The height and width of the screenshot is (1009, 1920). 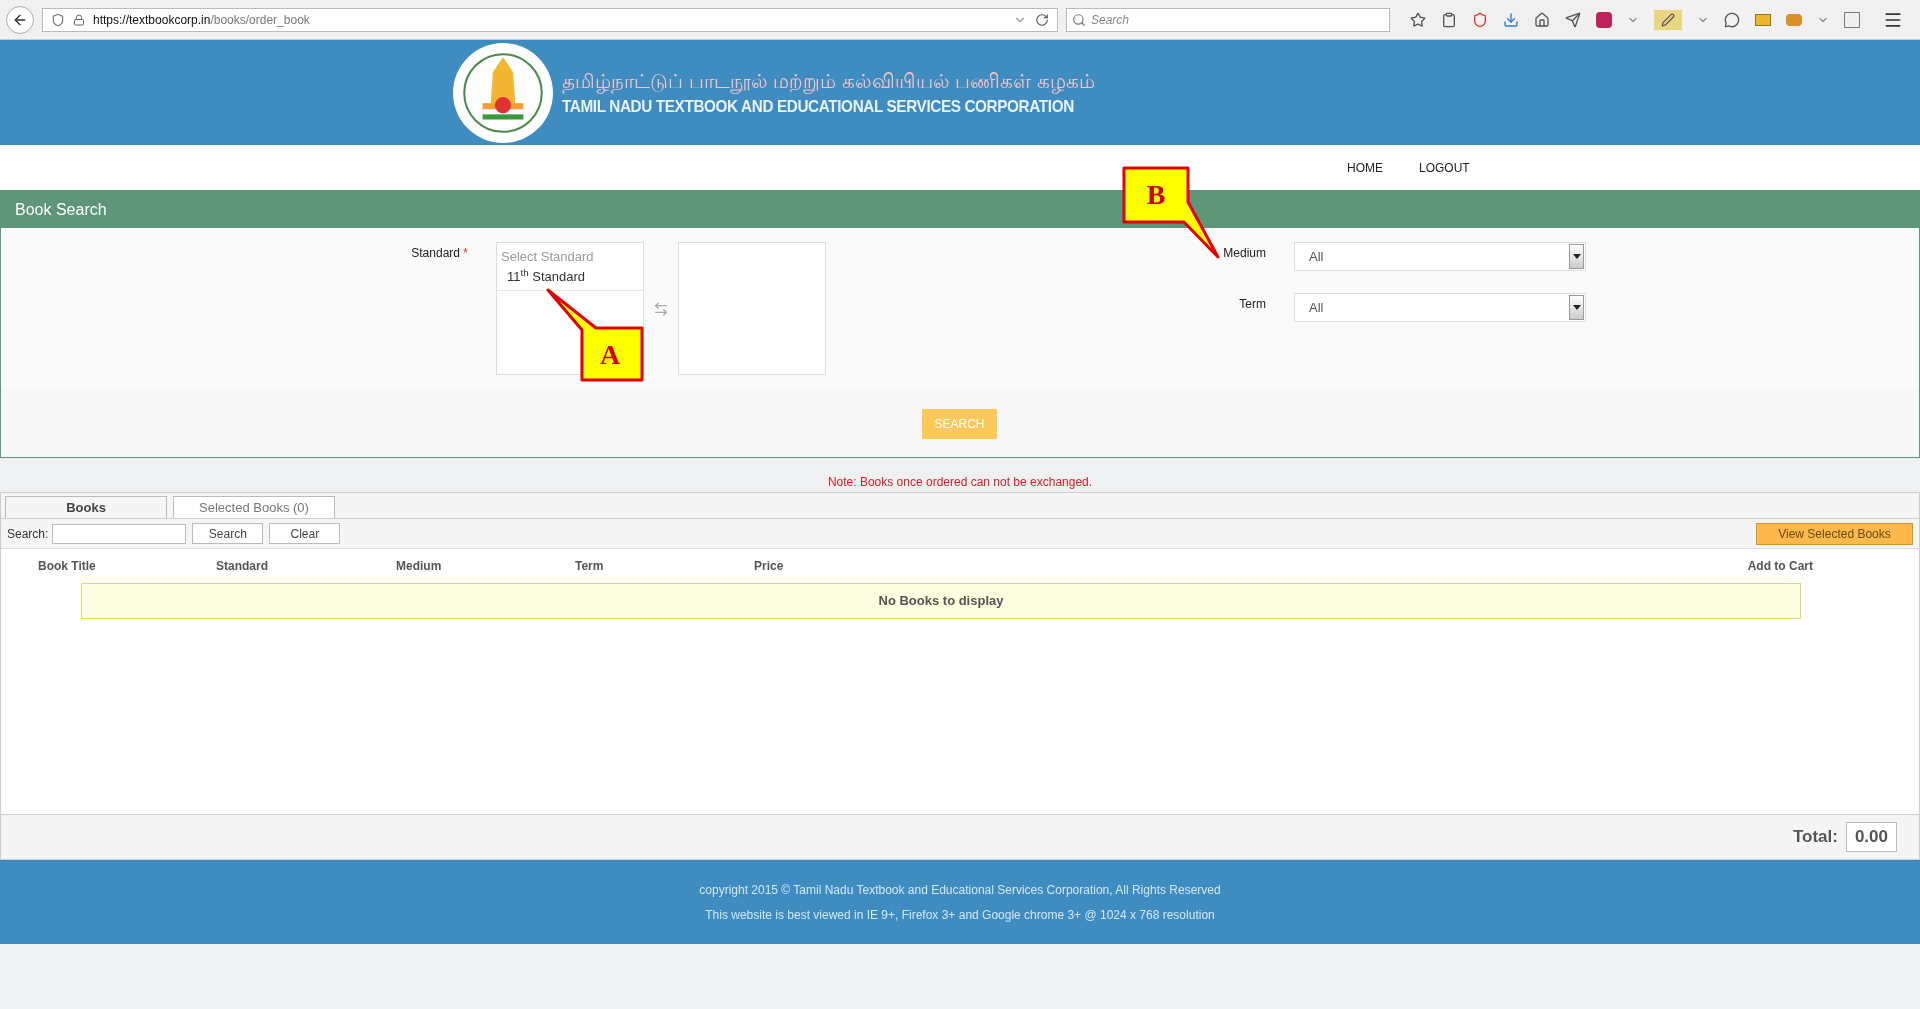 What do you see at coordinates (254, 507) in the screenshot?
I see `tab: Selected Books (0)` at bounding box center [254, 507].